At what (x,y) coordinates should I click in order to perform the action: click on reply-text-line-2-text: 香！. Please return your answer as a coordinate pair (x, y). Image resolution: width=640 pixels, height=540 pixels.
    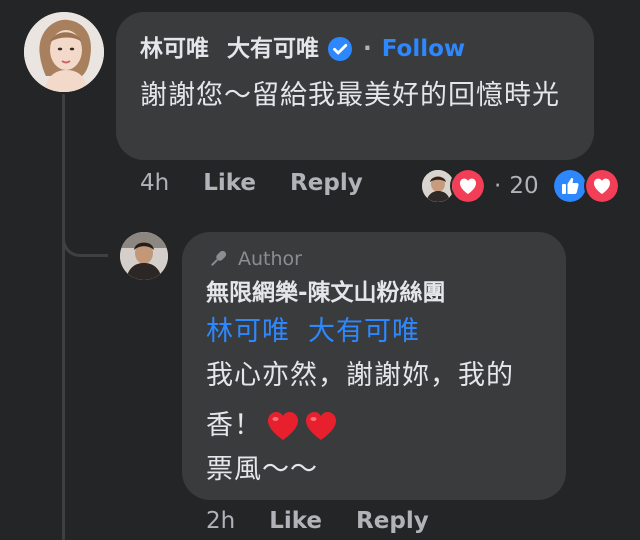
    Looking at the image, I should click on (234, 425).